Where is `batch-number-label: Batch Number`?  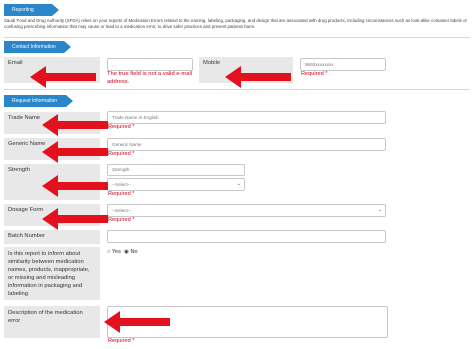
batch-number-label: Batch Number is located at coordinates (52, 237).